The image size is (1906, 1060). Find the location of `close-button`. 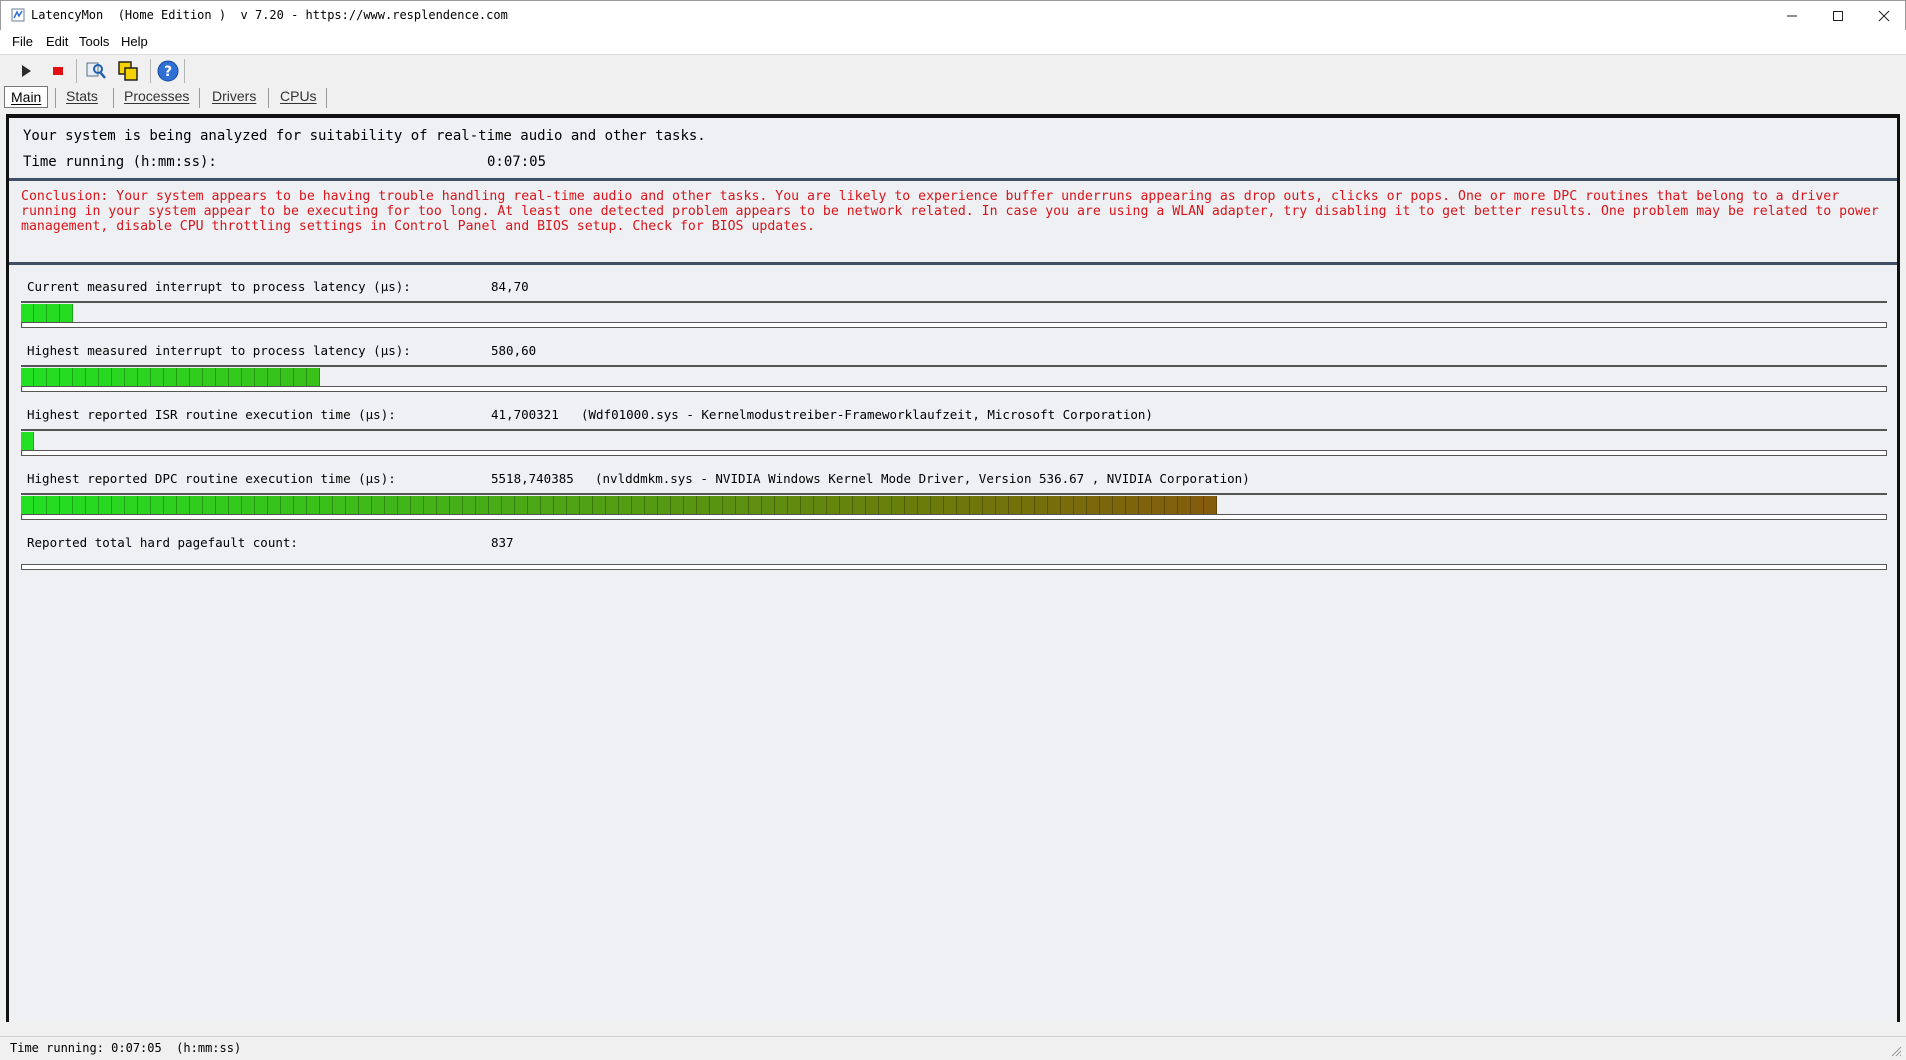

close-button is located at coordinates (1883, 16).